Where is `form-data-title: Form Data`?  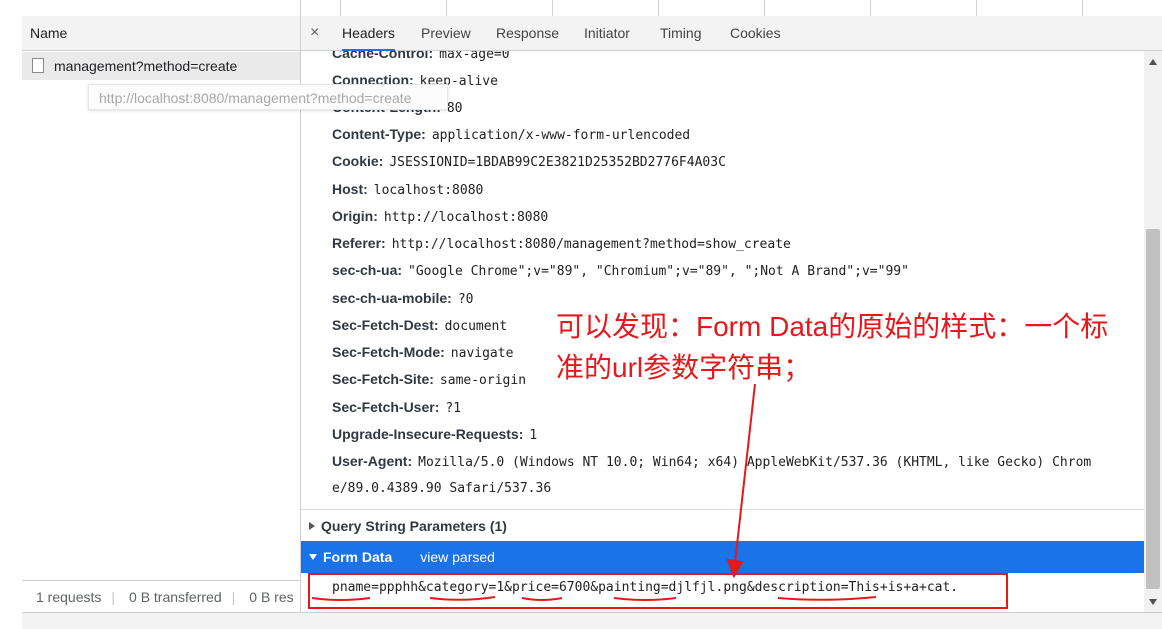 form-data-title: Form Data is located at coordinates (358, 557).